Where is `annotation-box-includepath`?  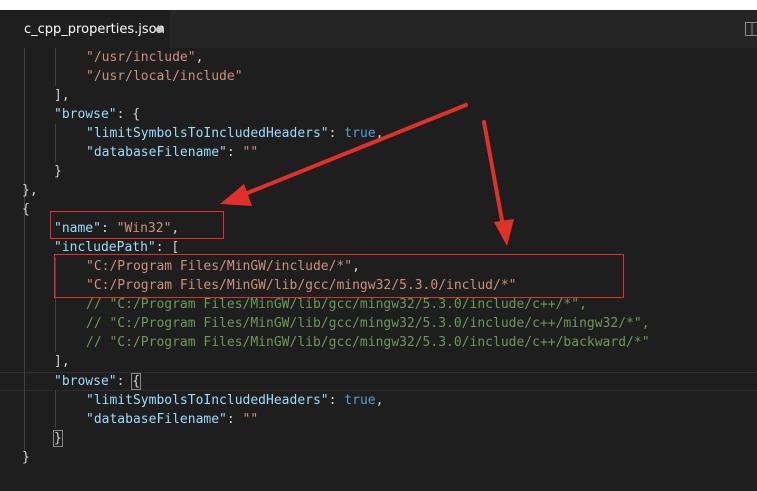 annotation-box-includepath is located at coordinates (339, 276).